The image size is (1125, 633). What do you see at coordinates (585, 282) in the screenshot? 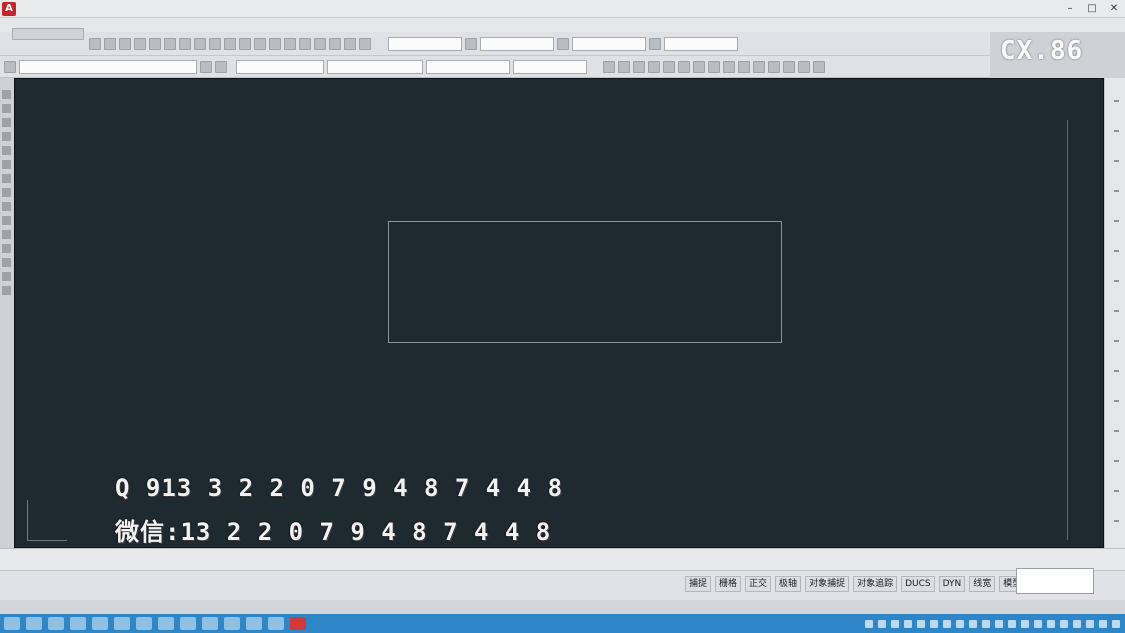
I see `drawn-rectangle` at bounding box center [585, 282].